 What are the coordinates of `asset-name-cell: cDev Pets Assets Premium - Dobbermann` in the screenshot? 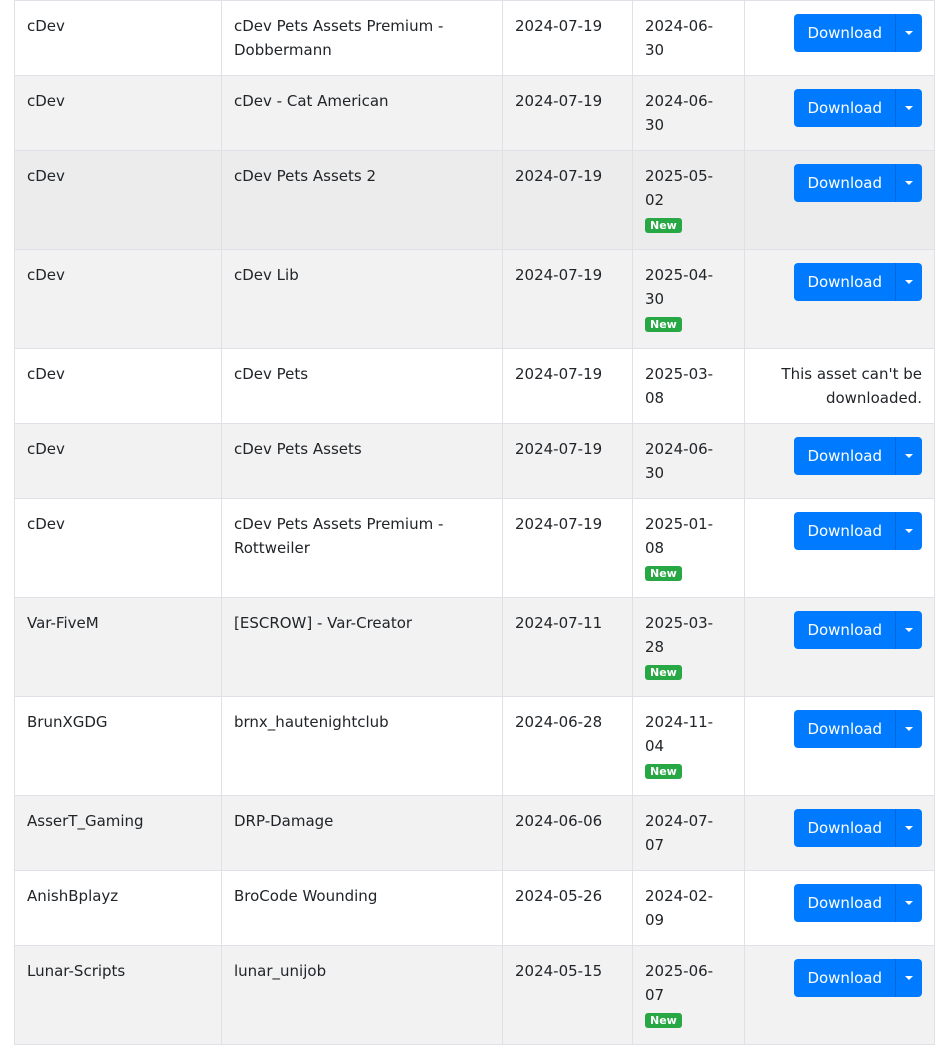 It's located at (362, 38).